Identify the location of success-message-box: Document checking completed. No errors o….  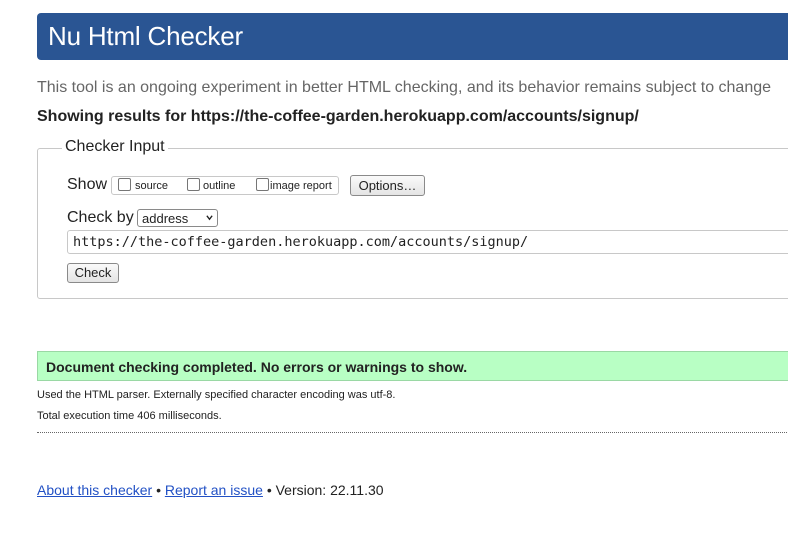
(412, 366).